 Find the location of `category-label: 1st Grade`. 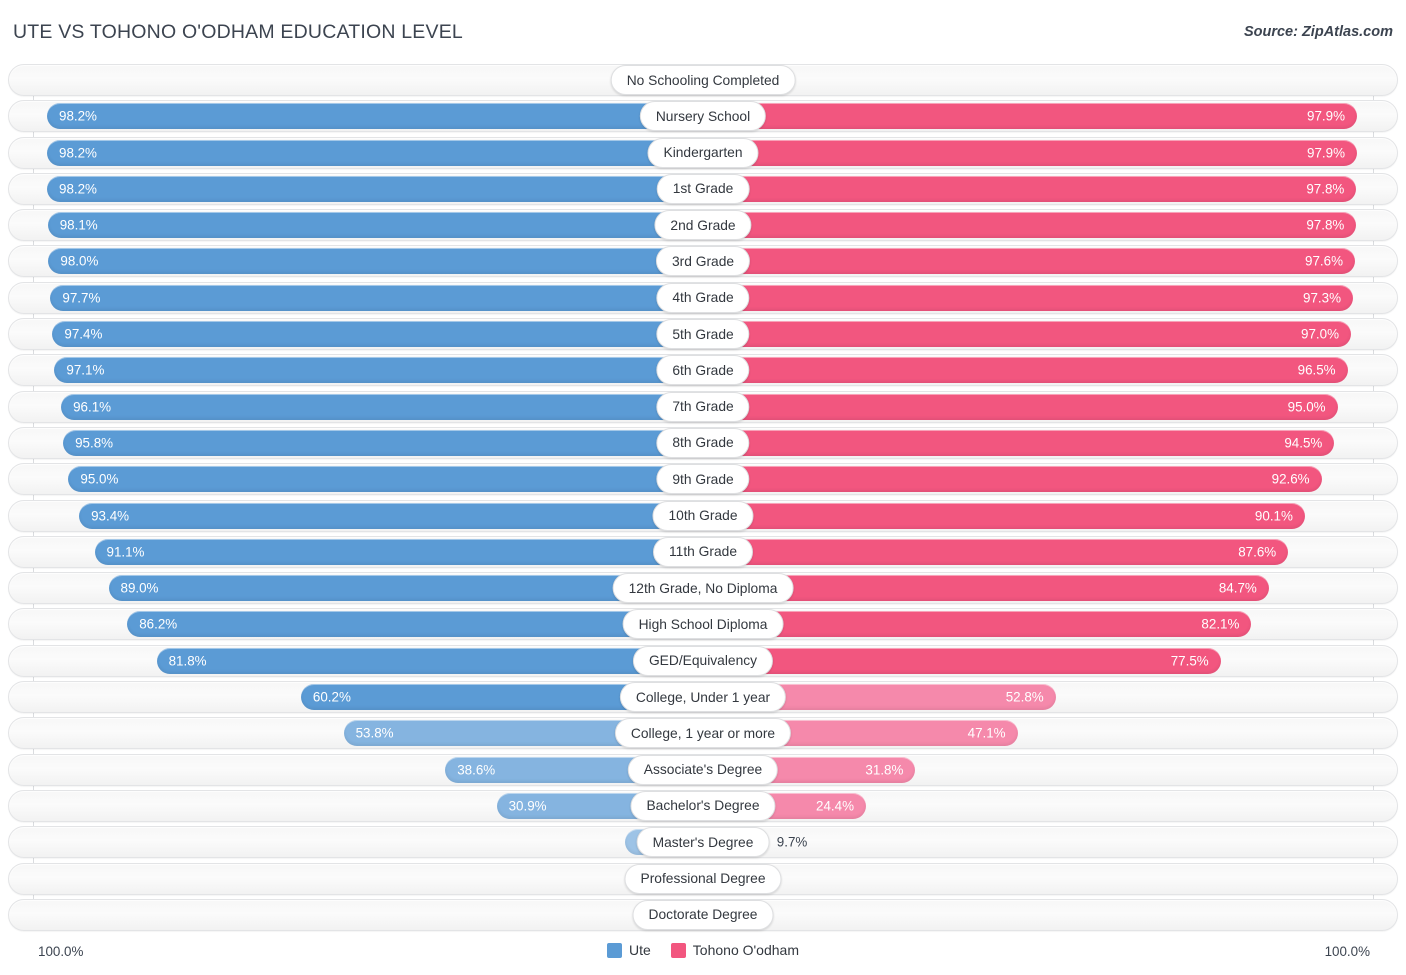

category-label: 1st Grade is located at coordinates (703, 188).